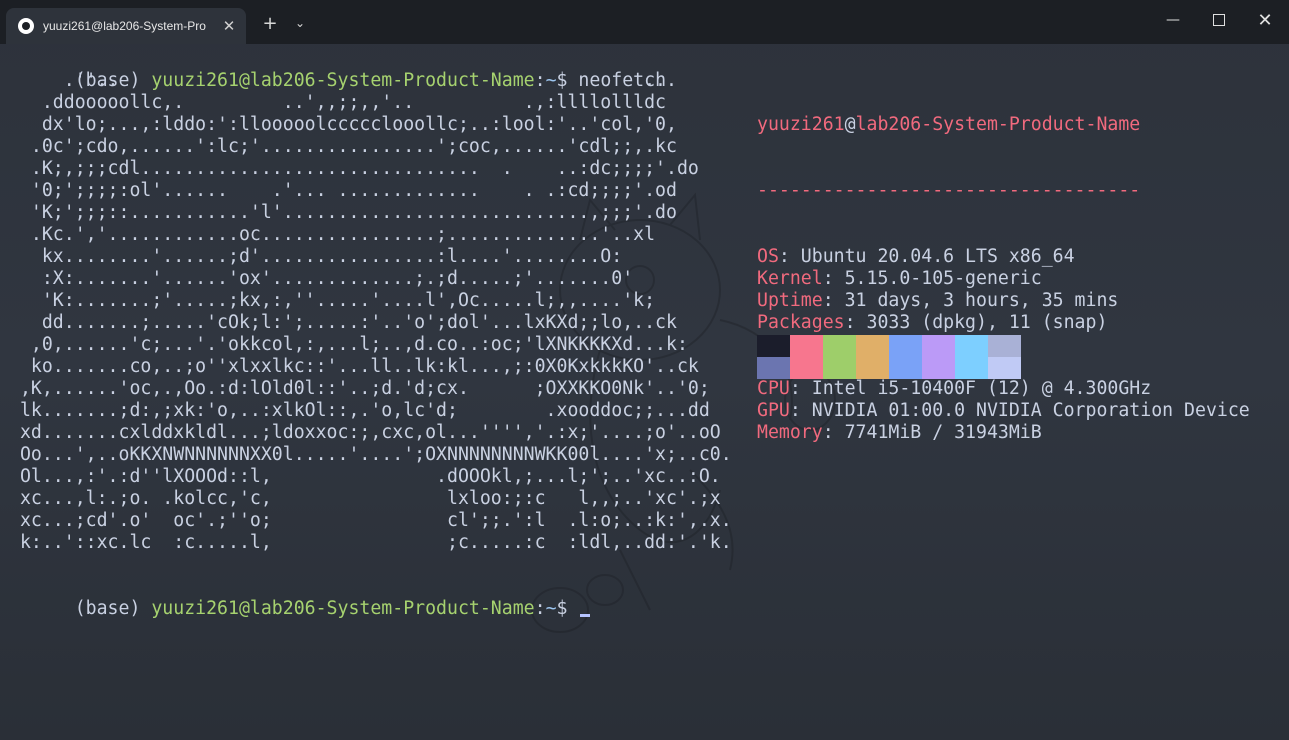  I want to click on info-value: : Ubuntu 20.04.6 LTS x86_64, so click(926, 256).